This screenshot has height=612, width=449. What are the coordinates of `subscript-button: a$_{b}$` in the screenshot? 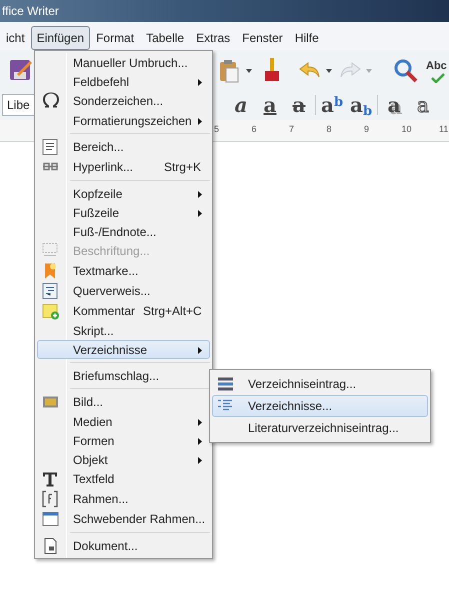 It's located at (361, 105).